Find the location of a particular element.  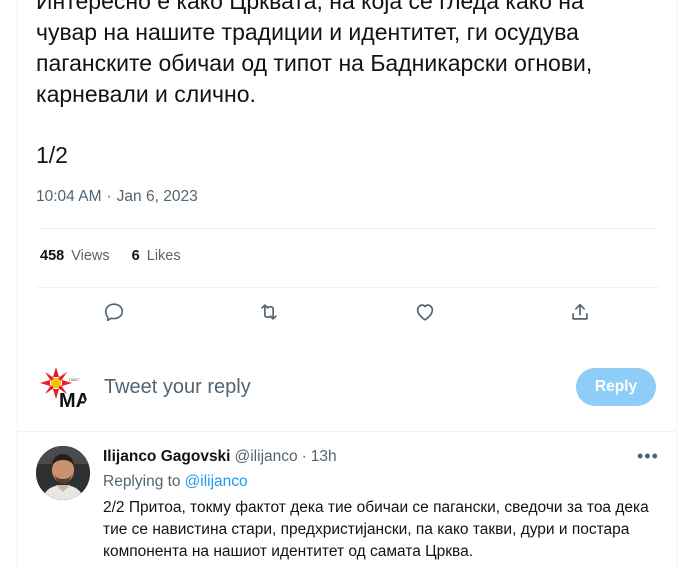

tweet-stats: 458 Views 6 Likes is located at coordinates (110, 256).